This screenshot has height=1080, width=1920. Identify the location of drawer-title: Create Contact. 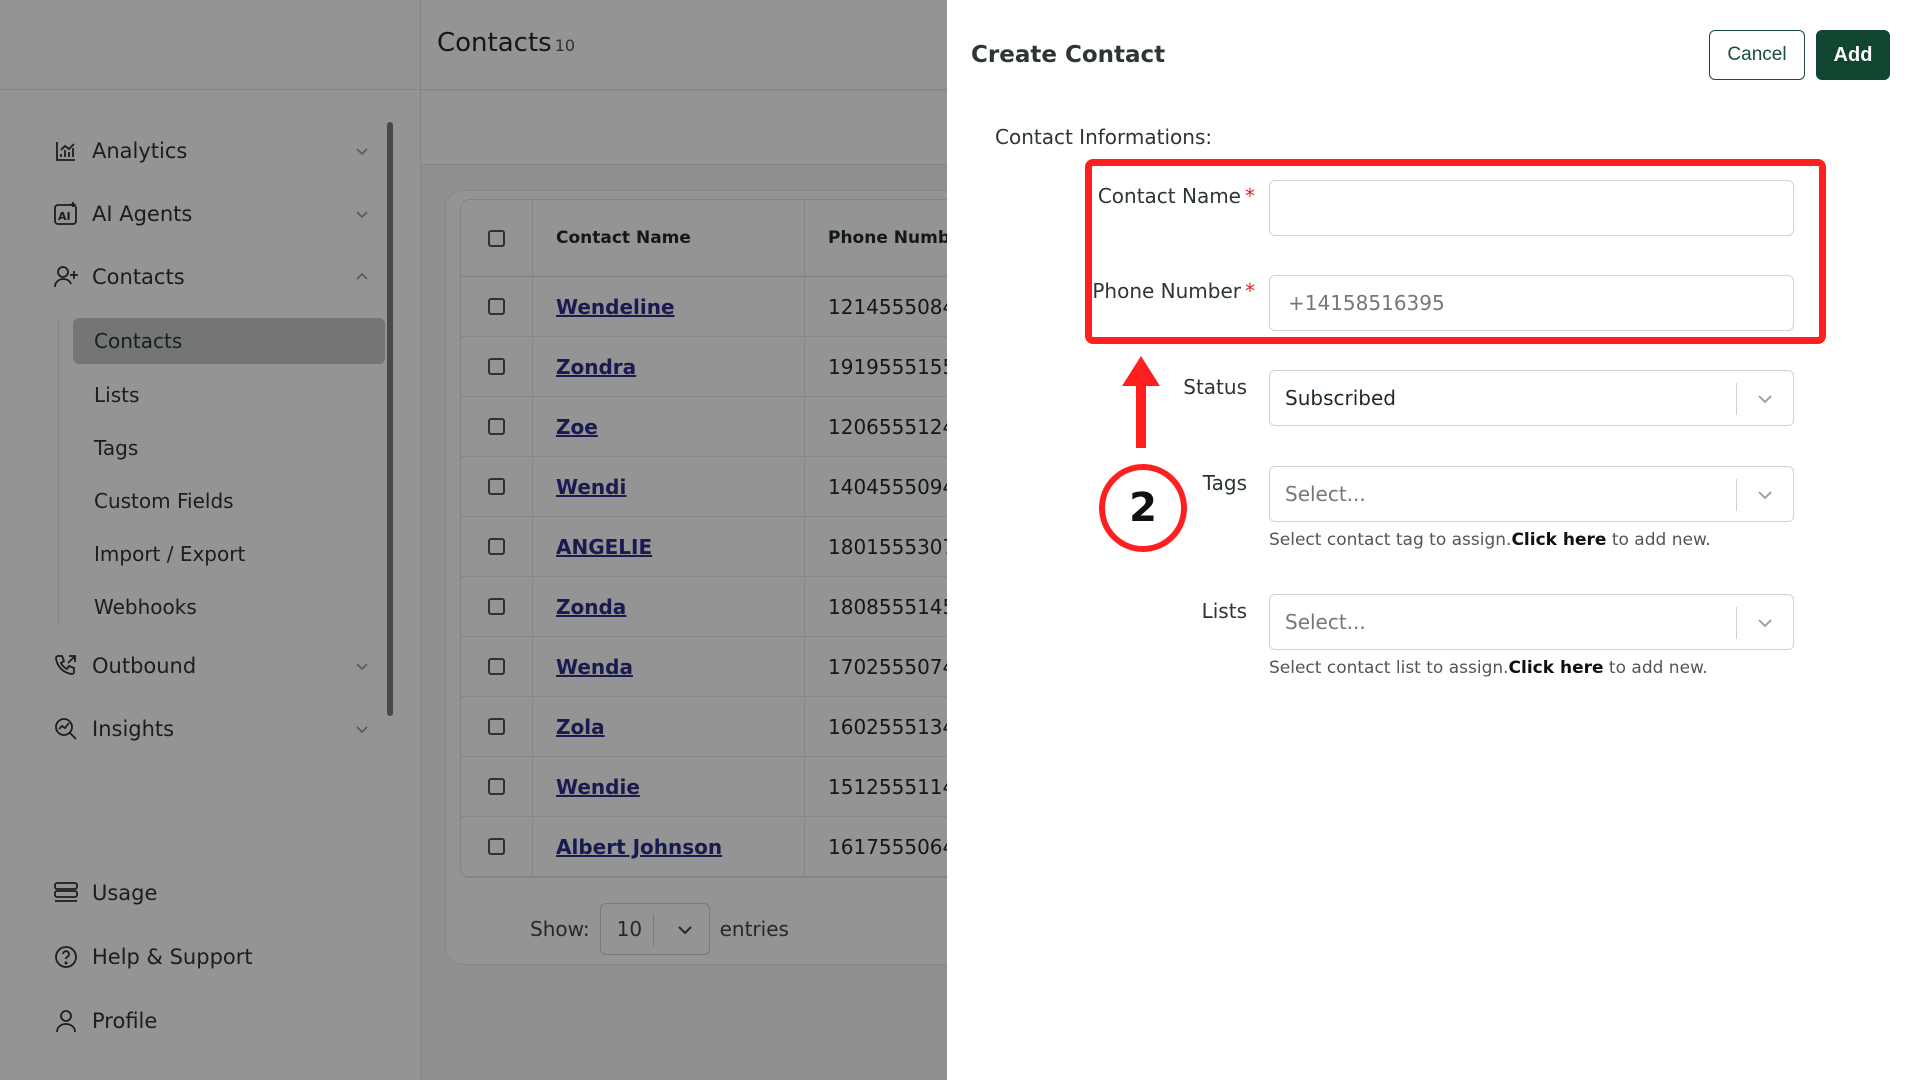
(1068, 55).